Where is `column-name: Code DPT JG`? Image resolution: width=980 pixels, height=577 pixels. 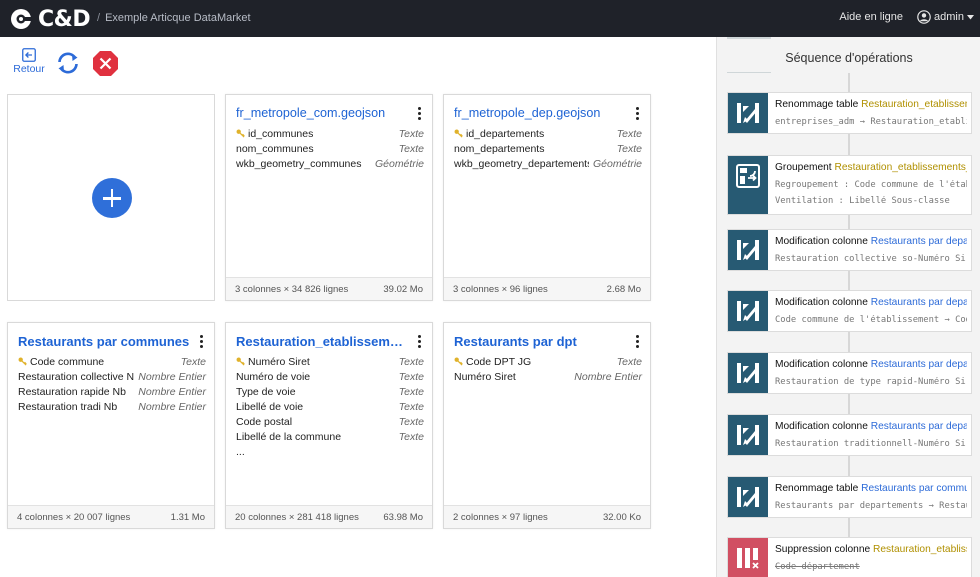 column-name: Code DPT JG is located at coordinates (533, 362).